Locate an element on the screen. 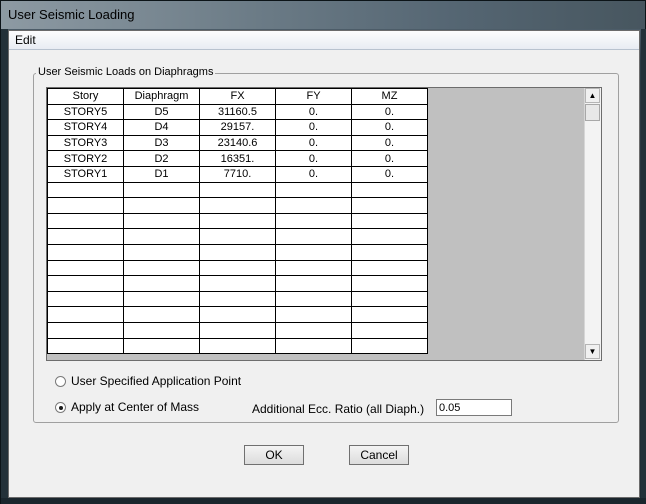  table-cell: 23140.6 is located at coordinates (237, 143).